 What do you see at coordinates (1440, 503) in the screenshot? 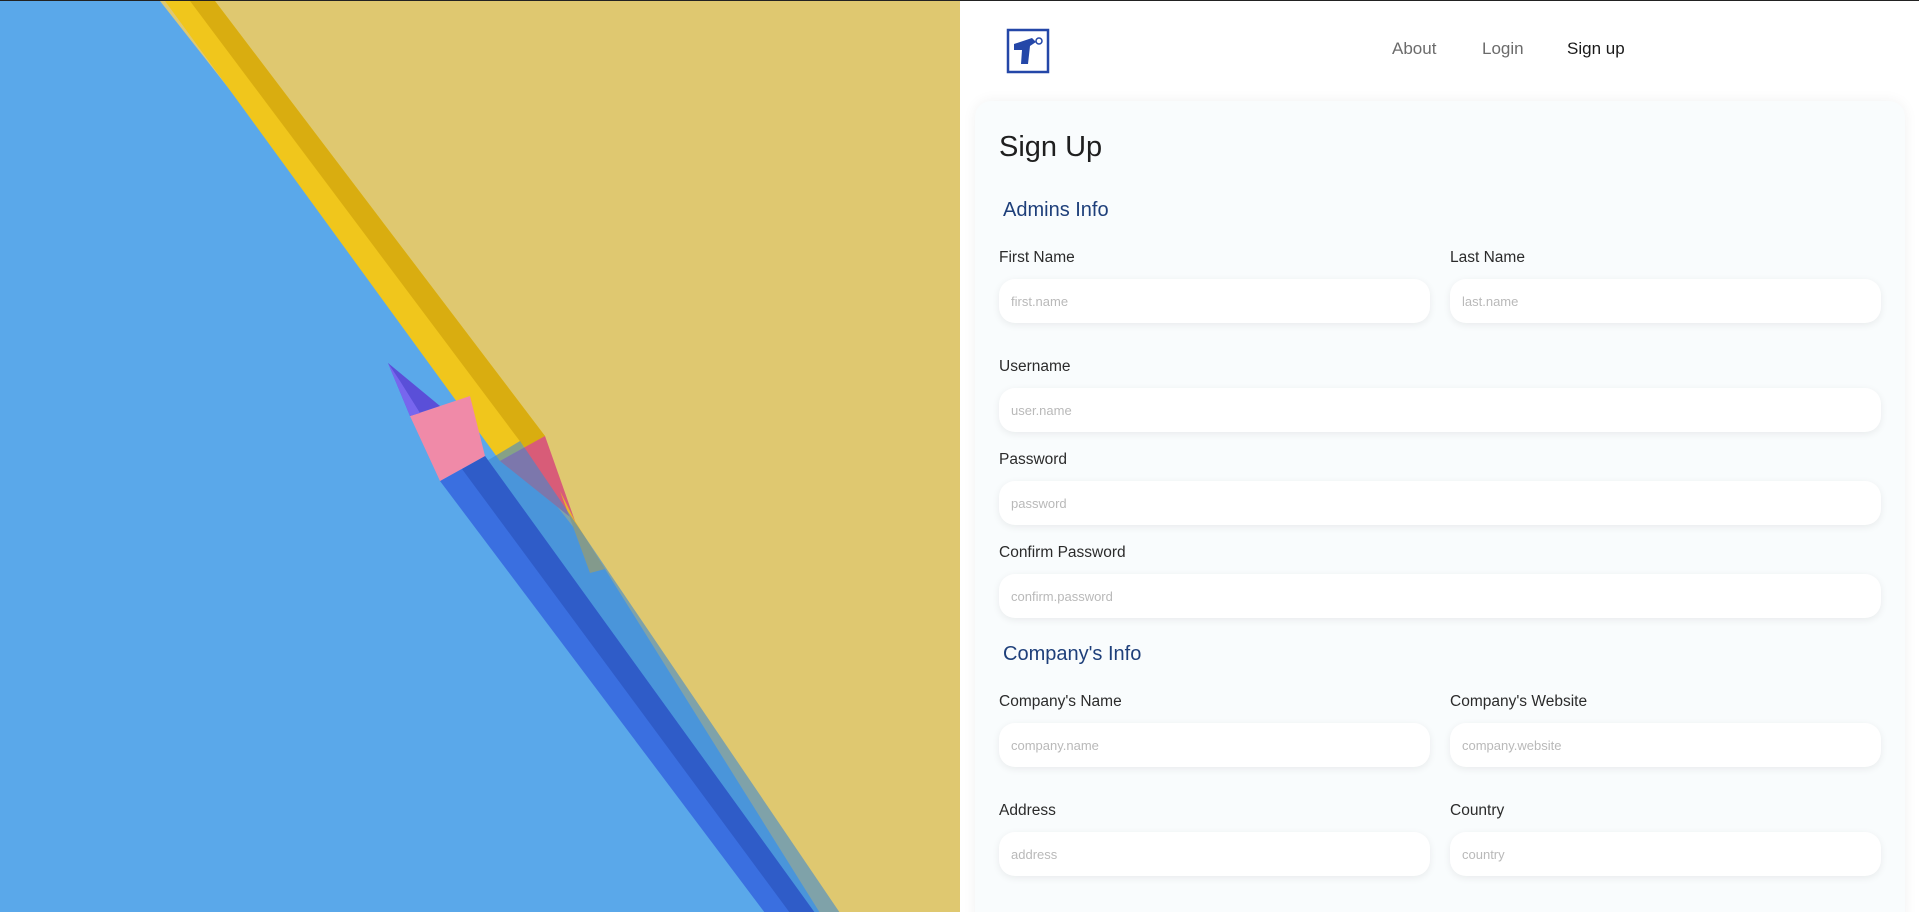
I see `password-input` at bounding box center [1440, 503].